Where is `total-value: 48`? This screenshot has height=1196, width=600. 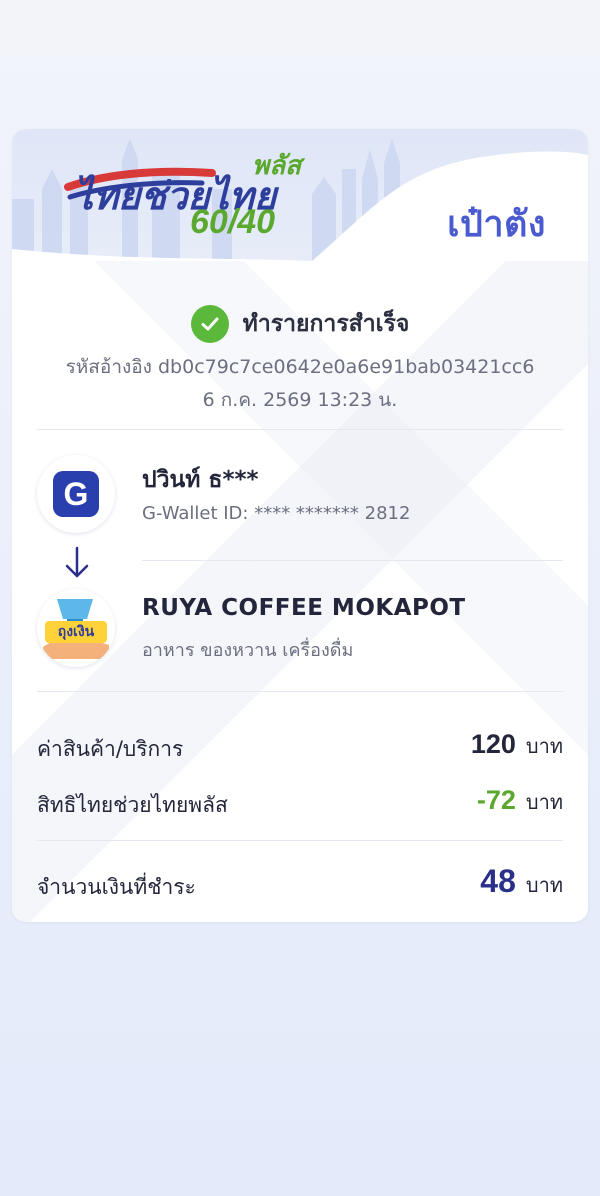
total-value: 48 is located at coordinates (498, 881).